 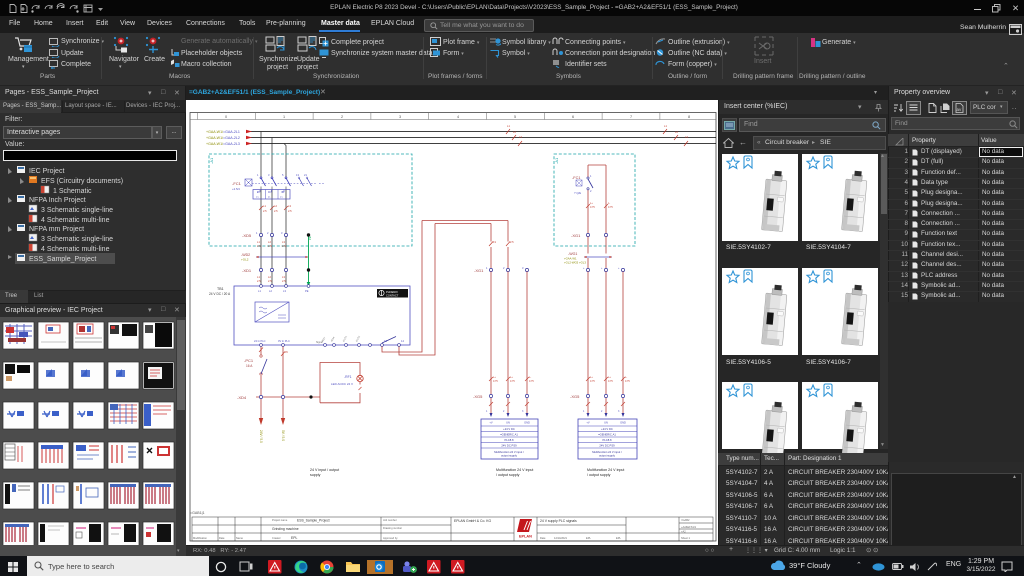 I want to click on svg-text: =GAA-2L3, so click(x=231, y=144).